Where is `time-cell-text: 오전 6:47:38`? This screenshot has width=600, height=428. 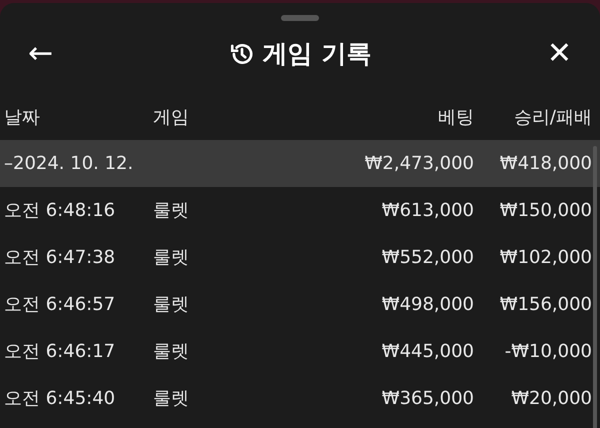 time-cell-text: 오전 6:47:38 is located at coordinates (59, 258).